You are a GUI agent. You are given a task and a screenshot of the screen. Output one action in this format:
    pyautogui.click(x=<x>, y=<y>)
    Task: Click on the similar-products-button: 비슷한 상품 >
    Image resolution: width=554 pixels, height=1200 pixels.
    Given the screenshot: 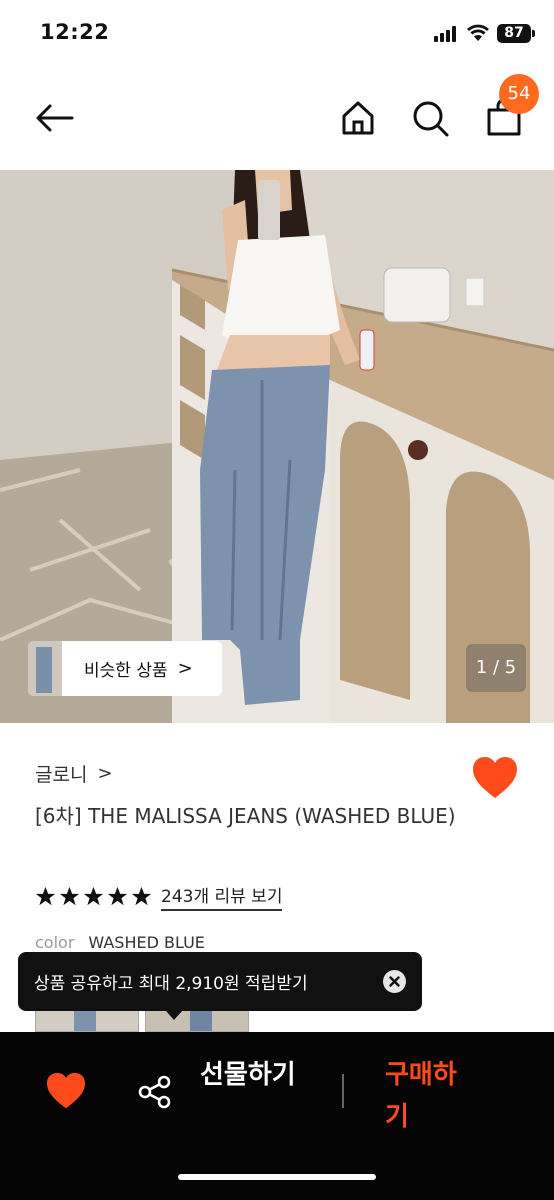 What is the action you would take?
    pyautogui.click(x=125, y=668)
    